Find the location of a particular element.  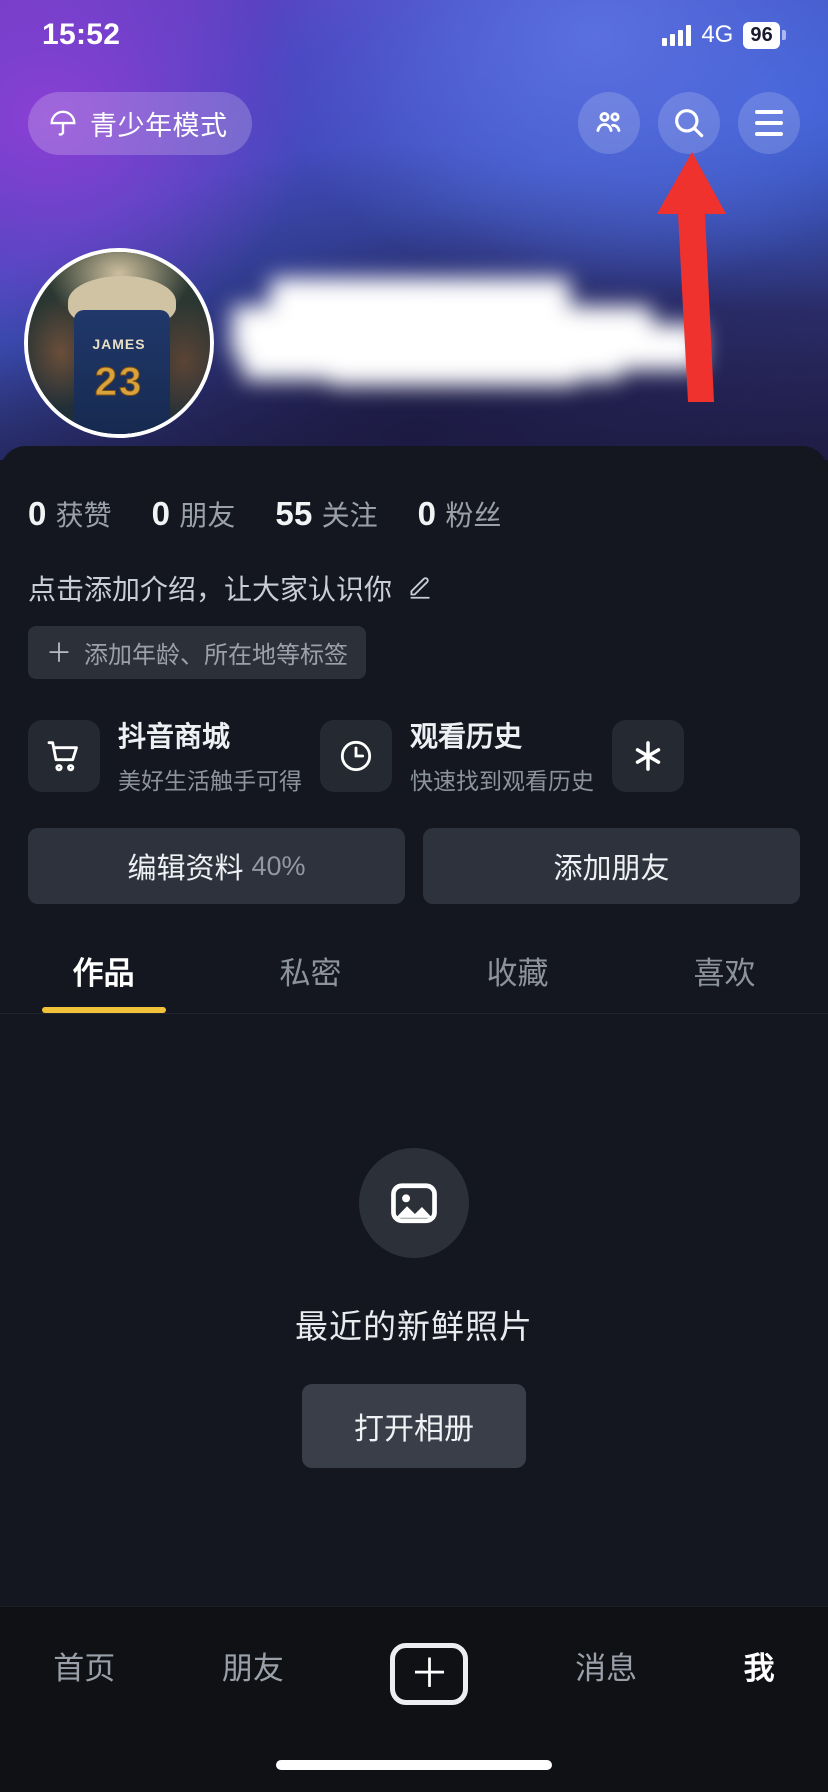

battery-percent-label: 96 is located at coordinates (761, 35).